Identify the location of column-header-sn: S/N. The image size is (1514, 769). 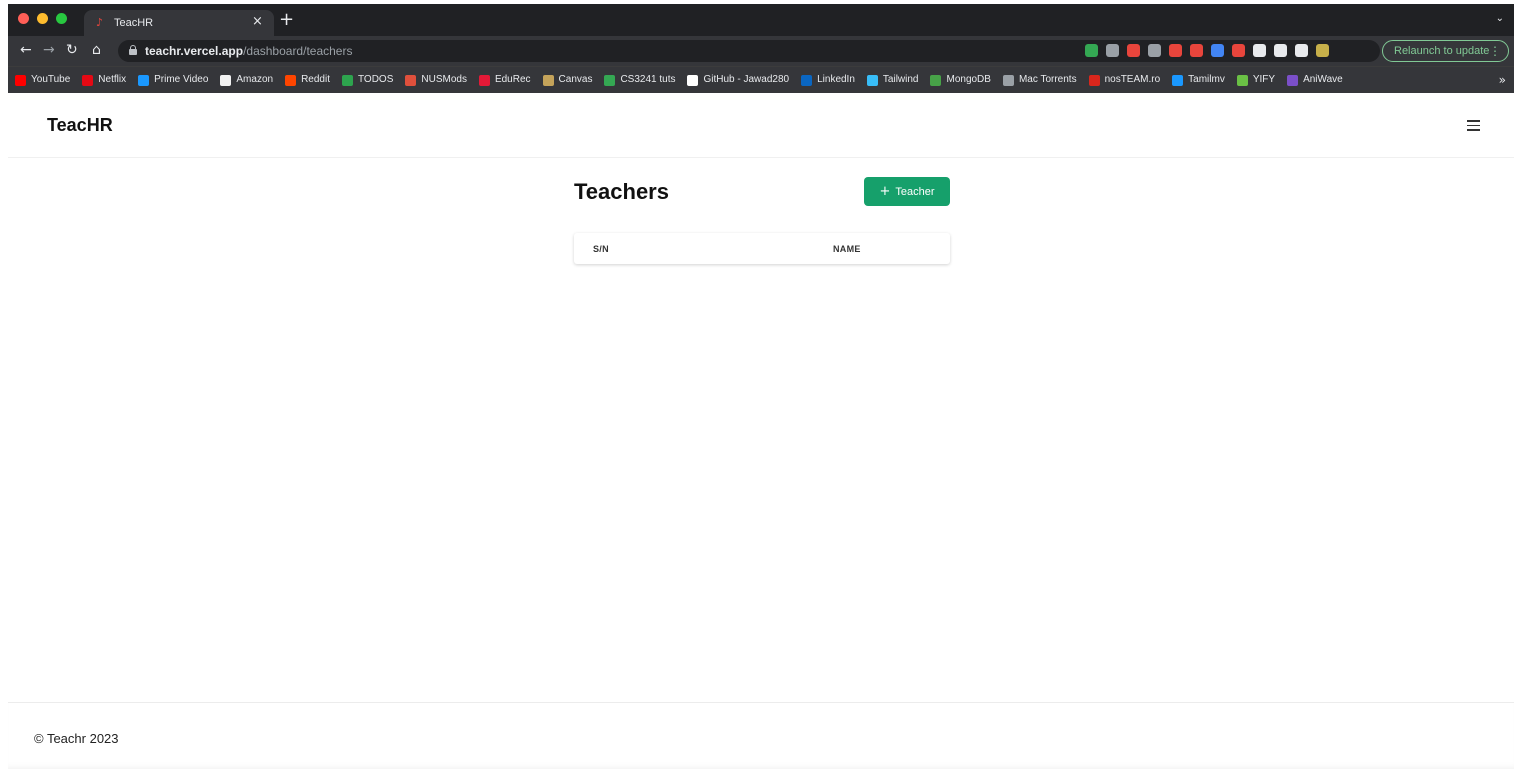
(601, 249).